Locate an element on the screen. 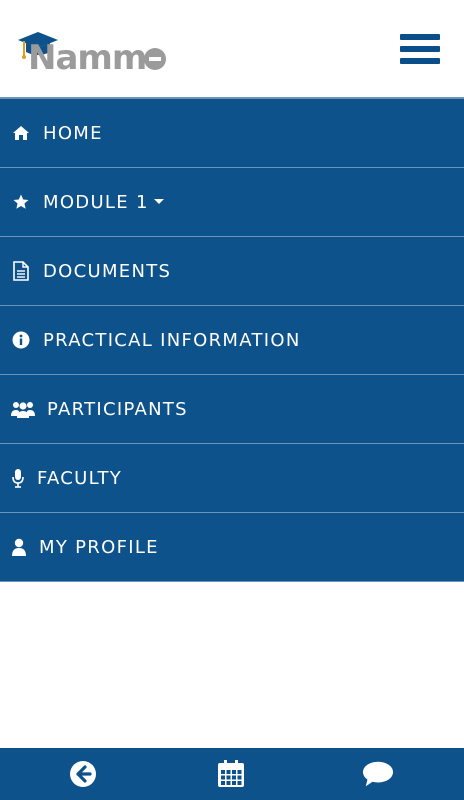 This screenshot has width=464, height=800. calendar-icon is located at coordinates (231, 774).